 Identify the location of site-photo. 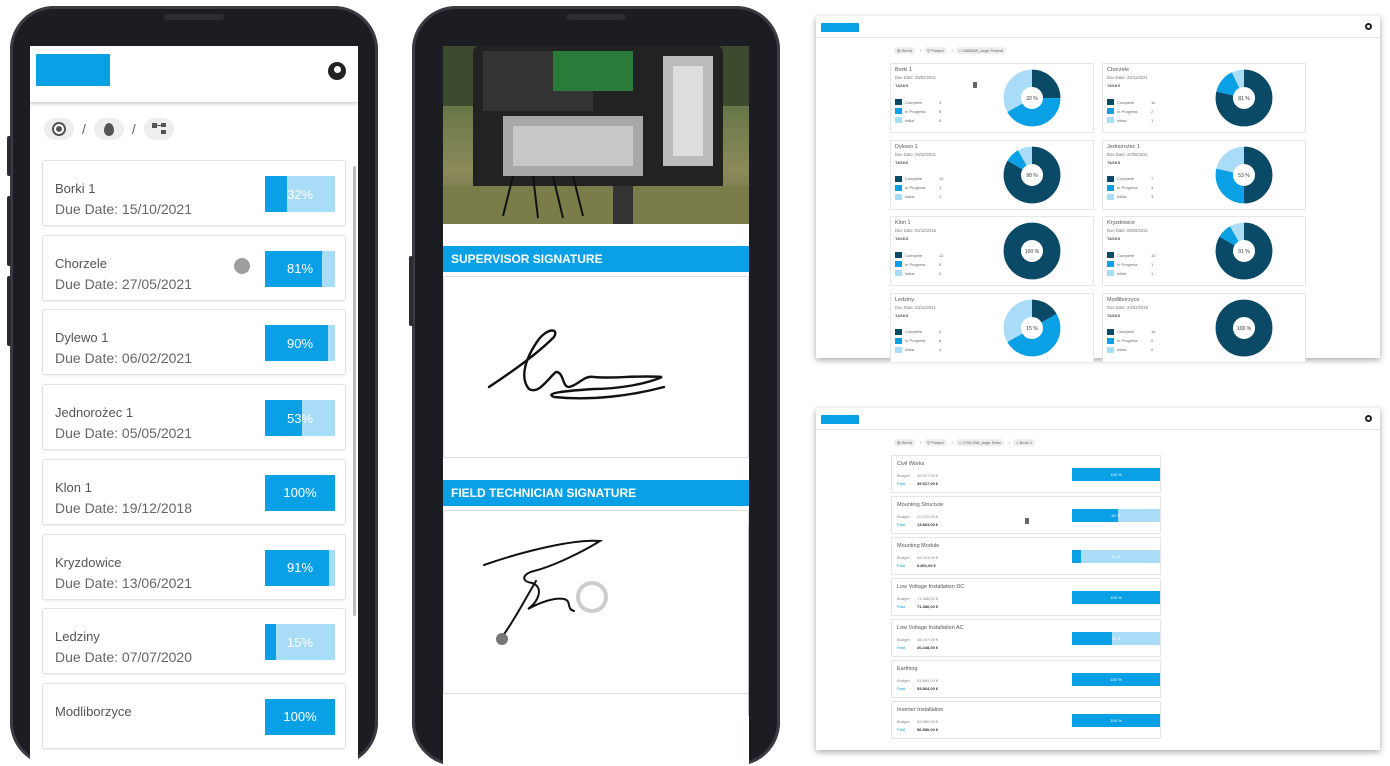
(596, 135).